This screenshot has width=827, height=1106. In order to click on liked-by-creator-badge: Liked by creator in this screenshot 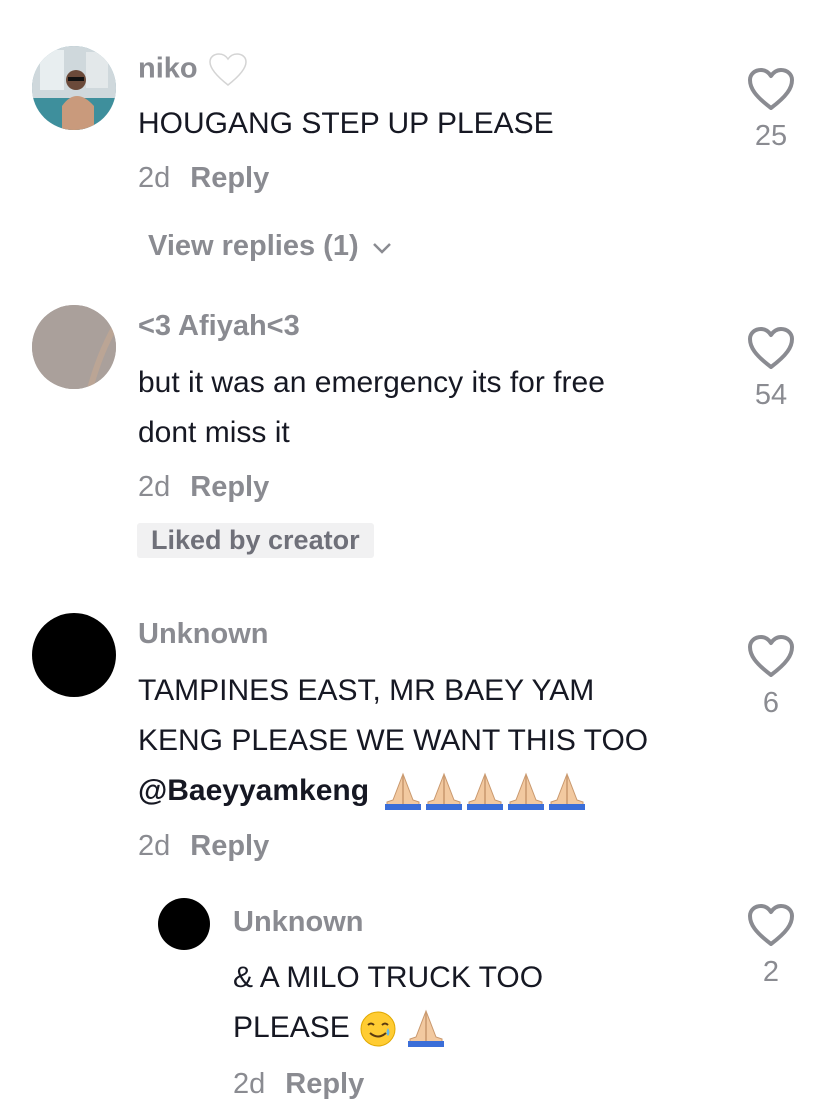, I will do `click(255, 540)`.